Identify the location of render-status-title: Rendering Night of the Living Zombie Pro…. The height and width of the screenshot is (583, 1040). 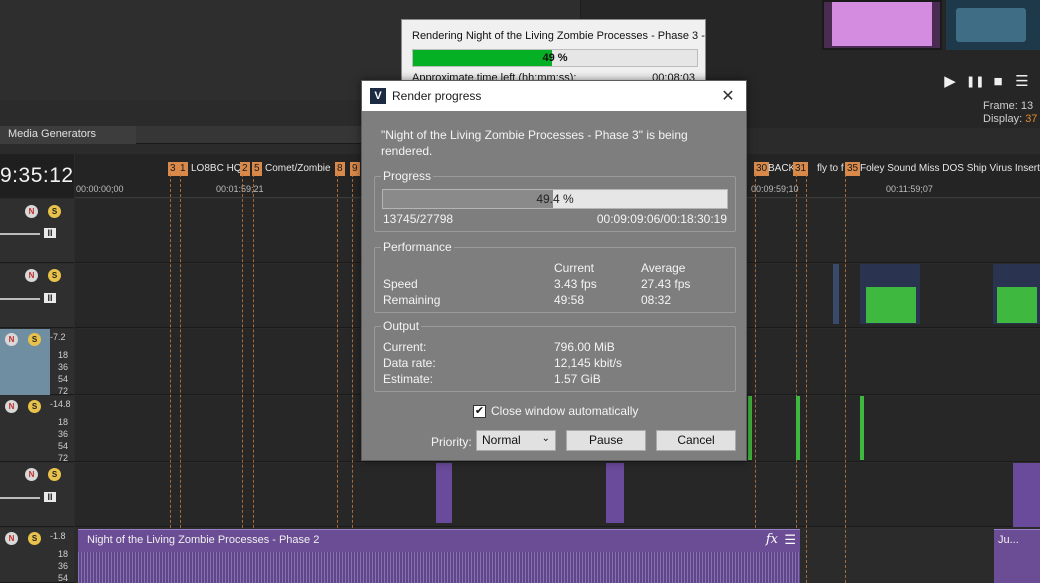
(558, 36).